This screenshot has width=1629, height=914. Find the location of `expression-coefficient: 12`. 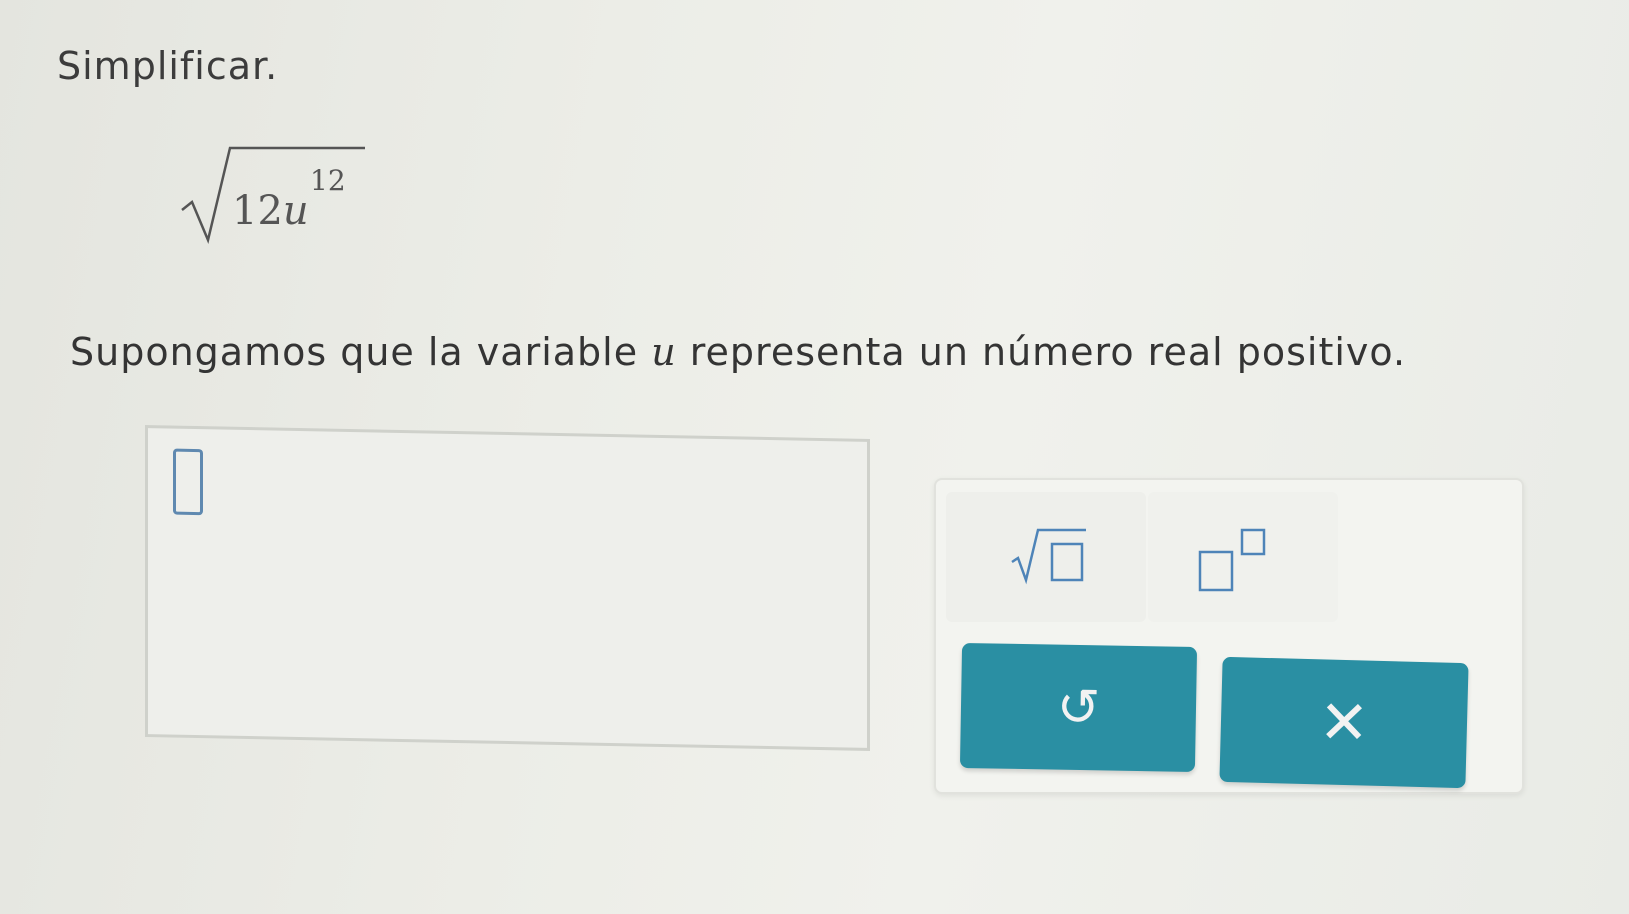

expression-coefficient: 12 is located at coordinates (257, 211).